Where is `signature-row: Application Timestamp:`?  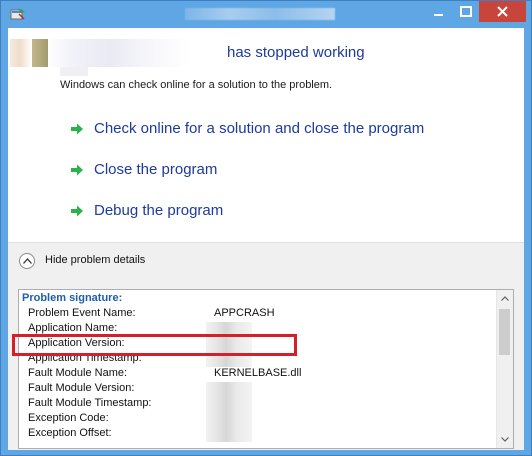
signature-row: Application Timestamp: is located at coordinates (263, 359).